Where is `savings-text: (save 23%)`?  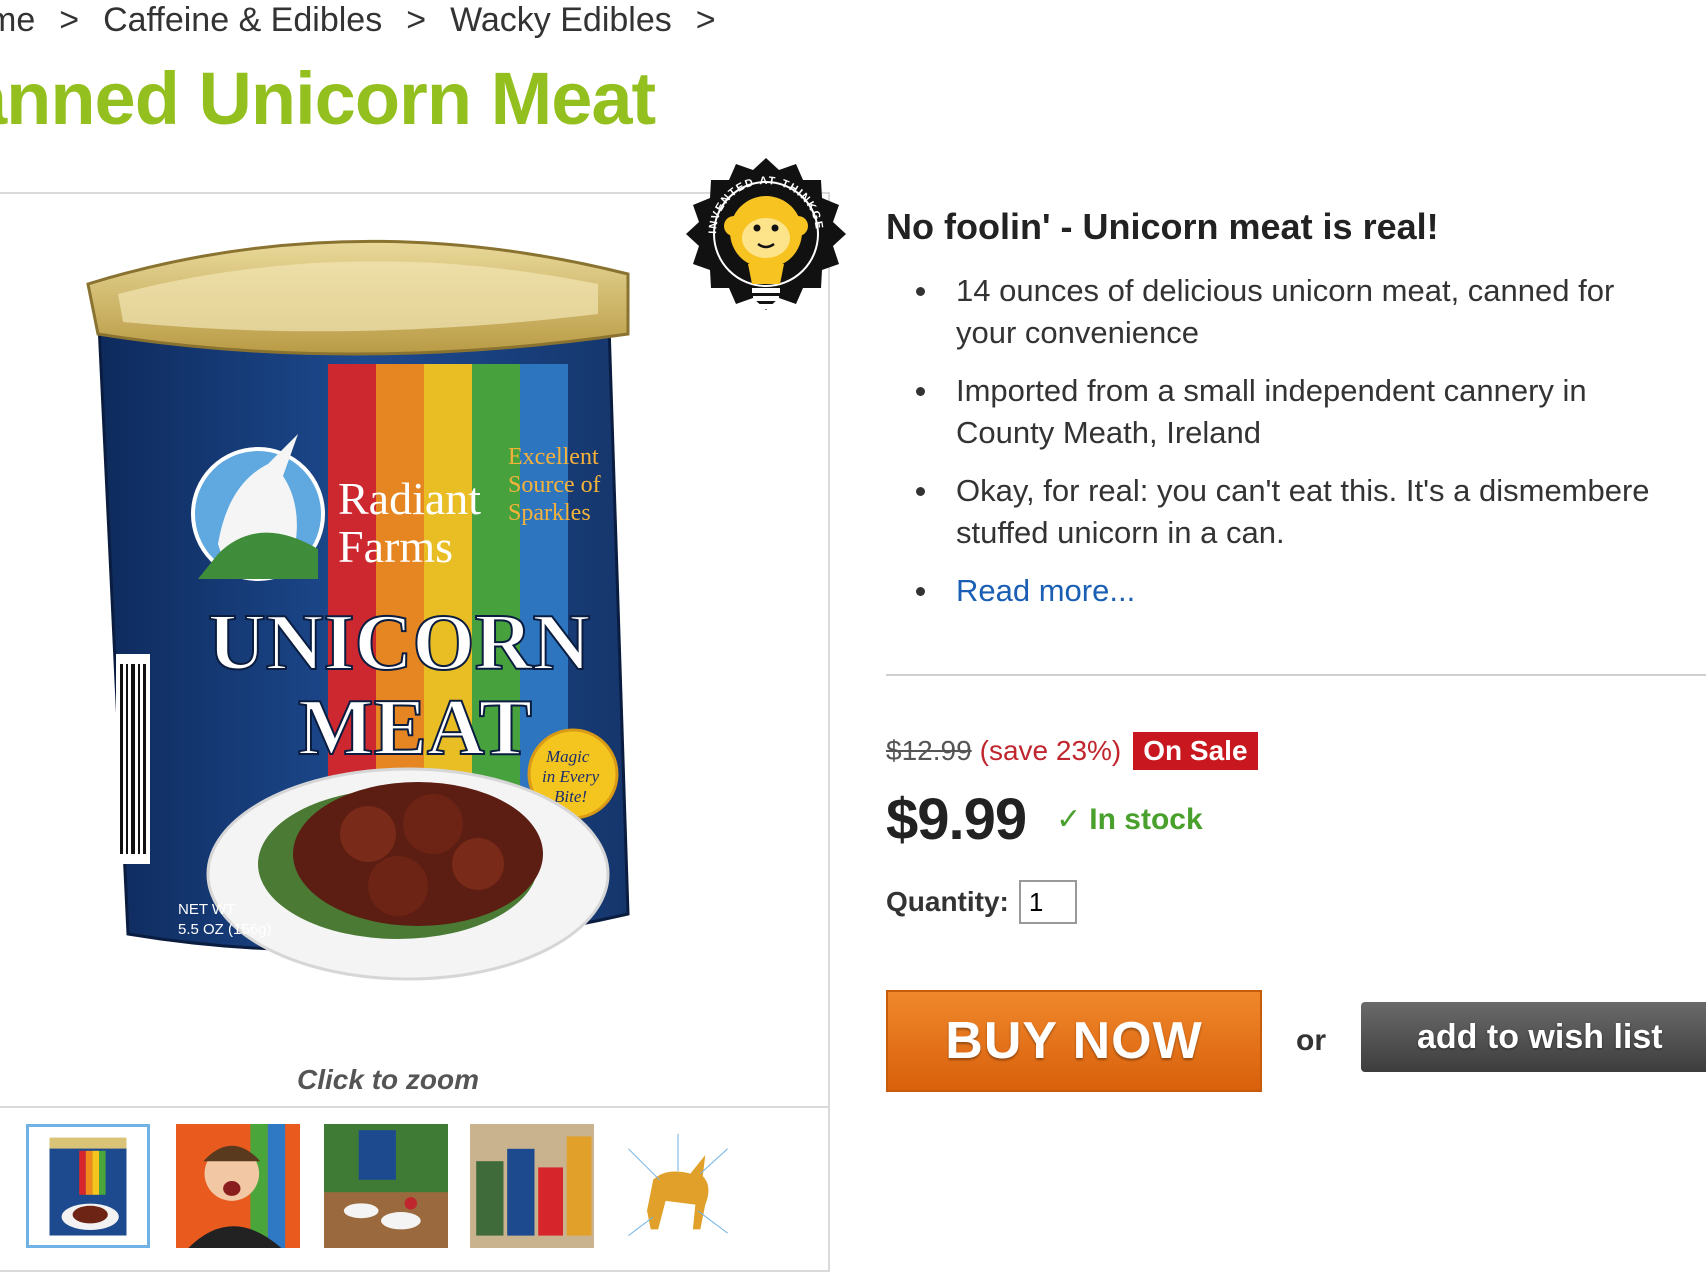 savings-text: (save 23%) is located at coordinates (1050, 750).